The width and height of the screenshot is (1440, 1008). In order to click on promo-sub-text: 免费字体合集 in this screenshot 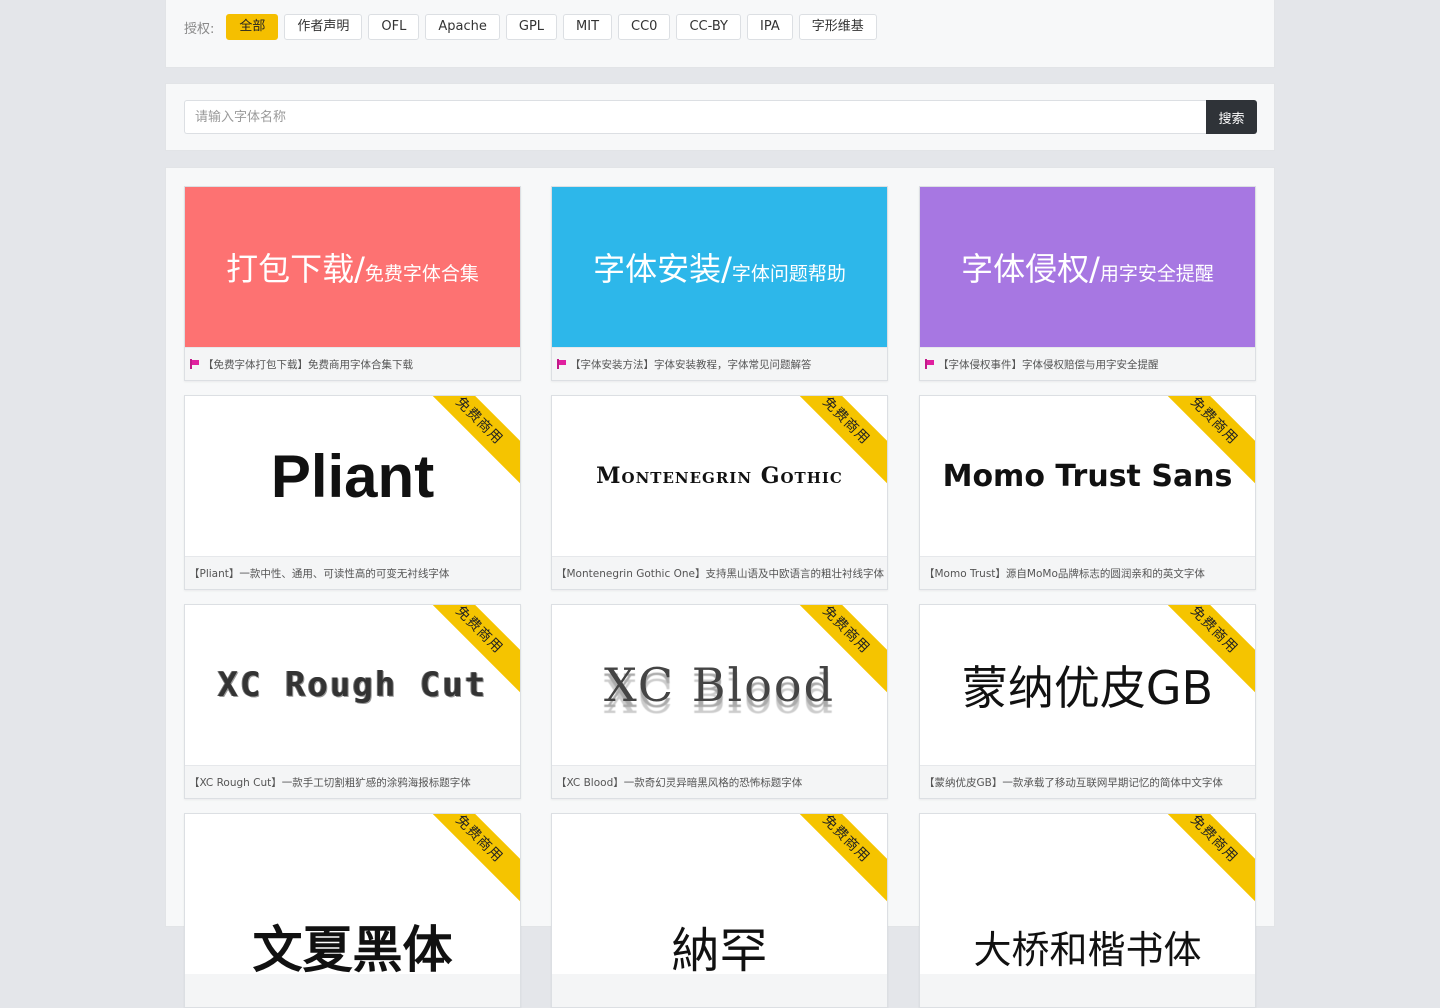, I will do `click(421, 274)`.